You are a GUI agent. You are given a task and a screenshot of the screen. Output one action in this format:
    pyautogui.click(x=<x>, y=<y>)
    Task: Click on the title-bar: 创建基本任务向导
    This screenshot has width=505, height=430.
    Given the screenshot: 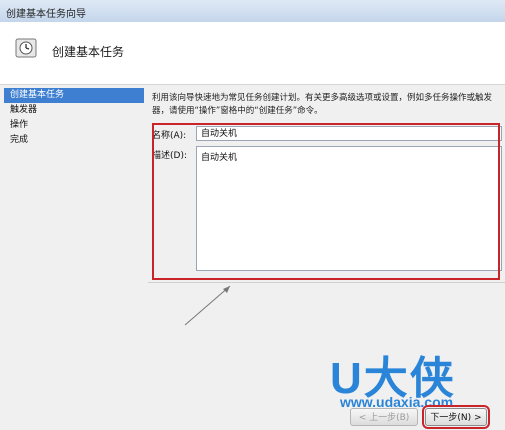 What is the action you would take?
    pyautogui.click(x=252, y=11)
    